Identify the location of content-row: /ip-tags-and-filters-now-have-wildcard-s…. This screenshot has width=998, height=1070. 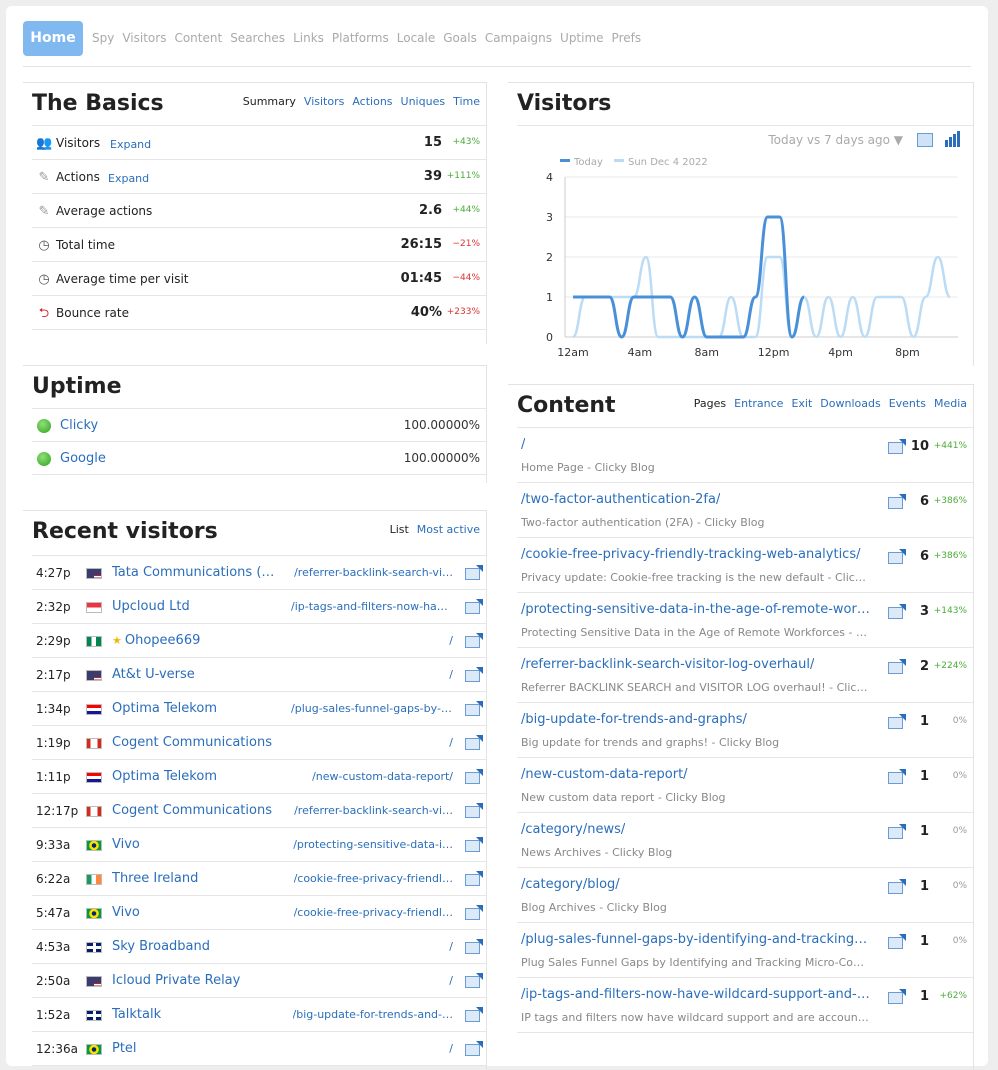
(745, 1005).